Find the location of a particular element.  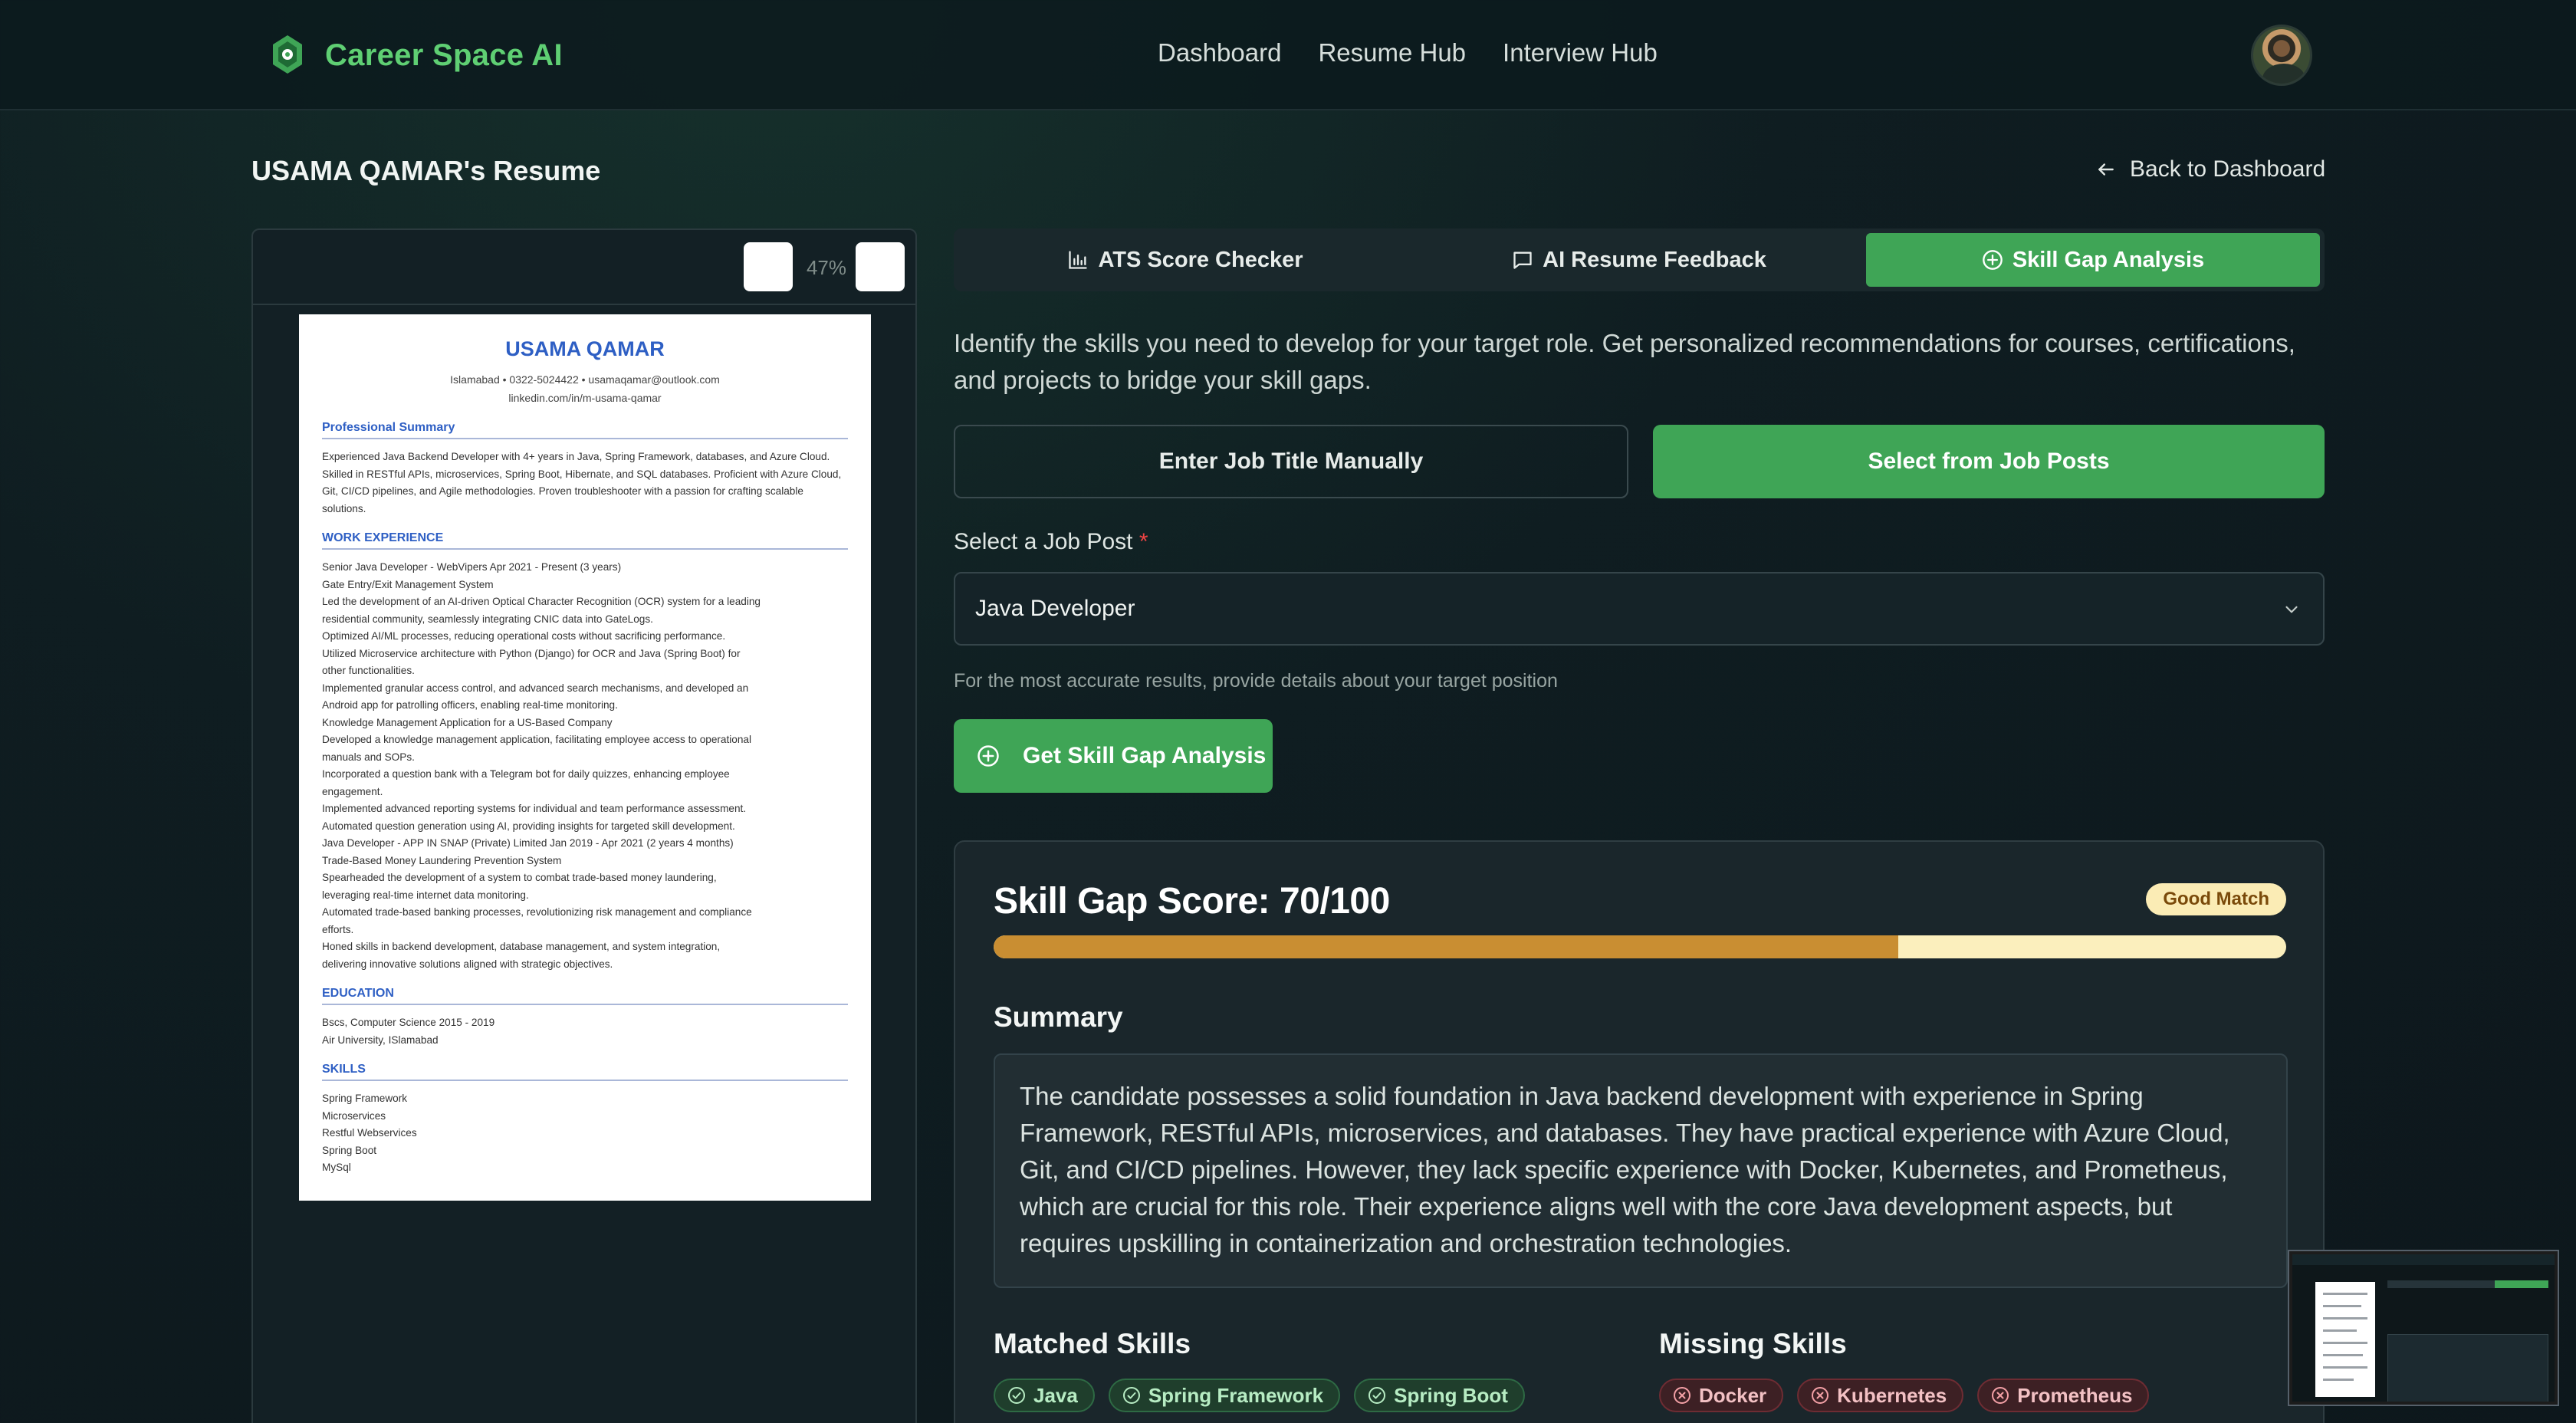

viewer-toolbar: 47% is located at coordinates (584, 267).